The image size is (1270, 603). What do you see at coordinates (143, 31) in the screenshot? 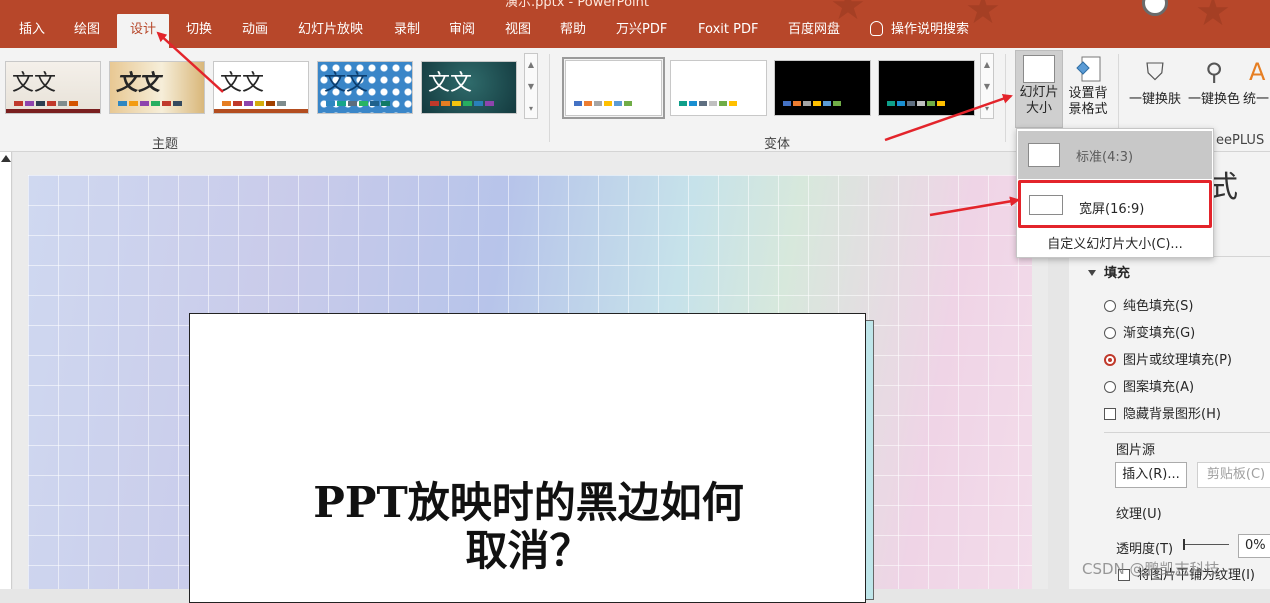
I see `tab-design: 设计` at bounding box center [143, 31].